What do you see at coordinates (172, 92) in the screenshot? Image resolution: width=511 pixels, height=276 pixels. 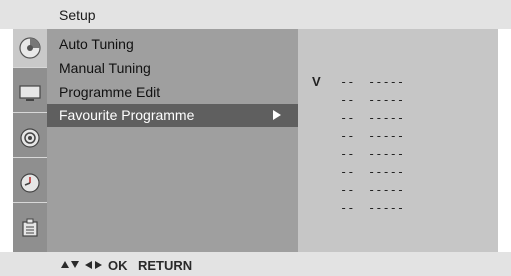 I see `menu-item-programme-edit: Programme Edit` at bounding box center [172, 92].